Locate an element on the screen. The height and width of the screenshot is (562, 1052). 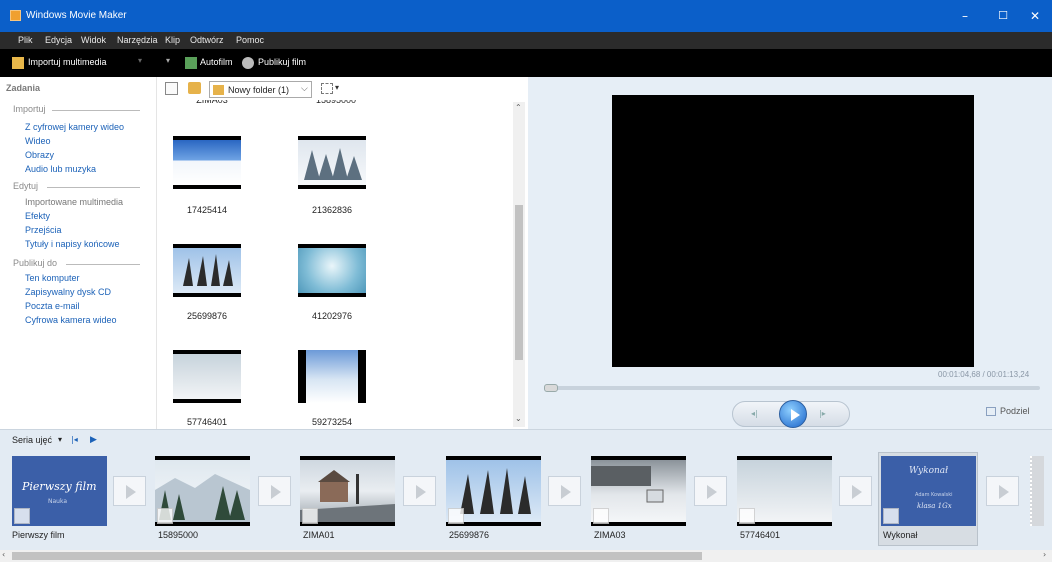
close-button: ✕ is located at coordinates (1035, 16).